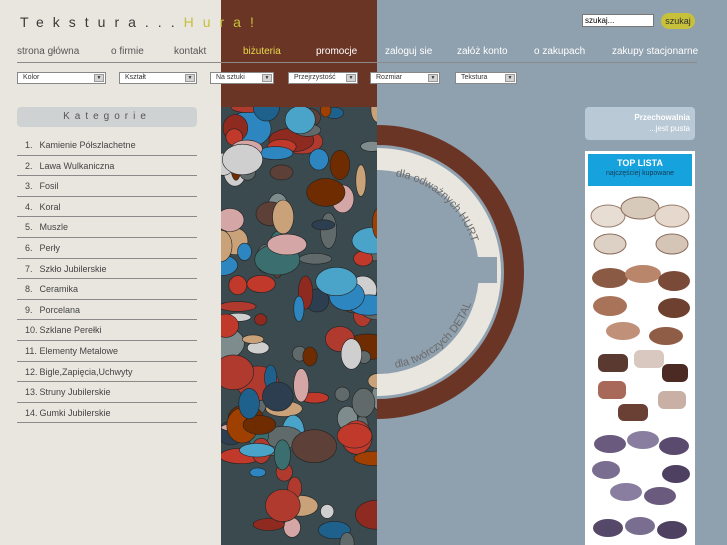 Image resolution: width=727 pixels, height=545 pixels. I want to click on filter-color-label: Kolor, so click(31, 77).